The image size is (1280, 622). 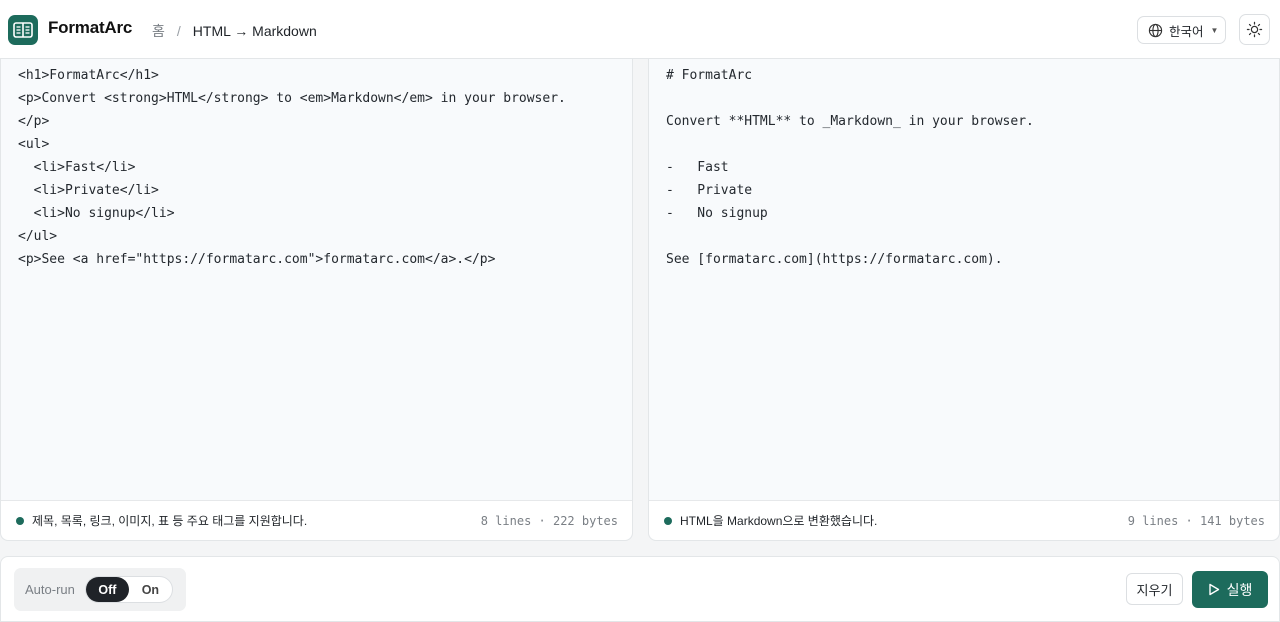 I want to click on autorun-on-option: On, so click(x=150, y=589).